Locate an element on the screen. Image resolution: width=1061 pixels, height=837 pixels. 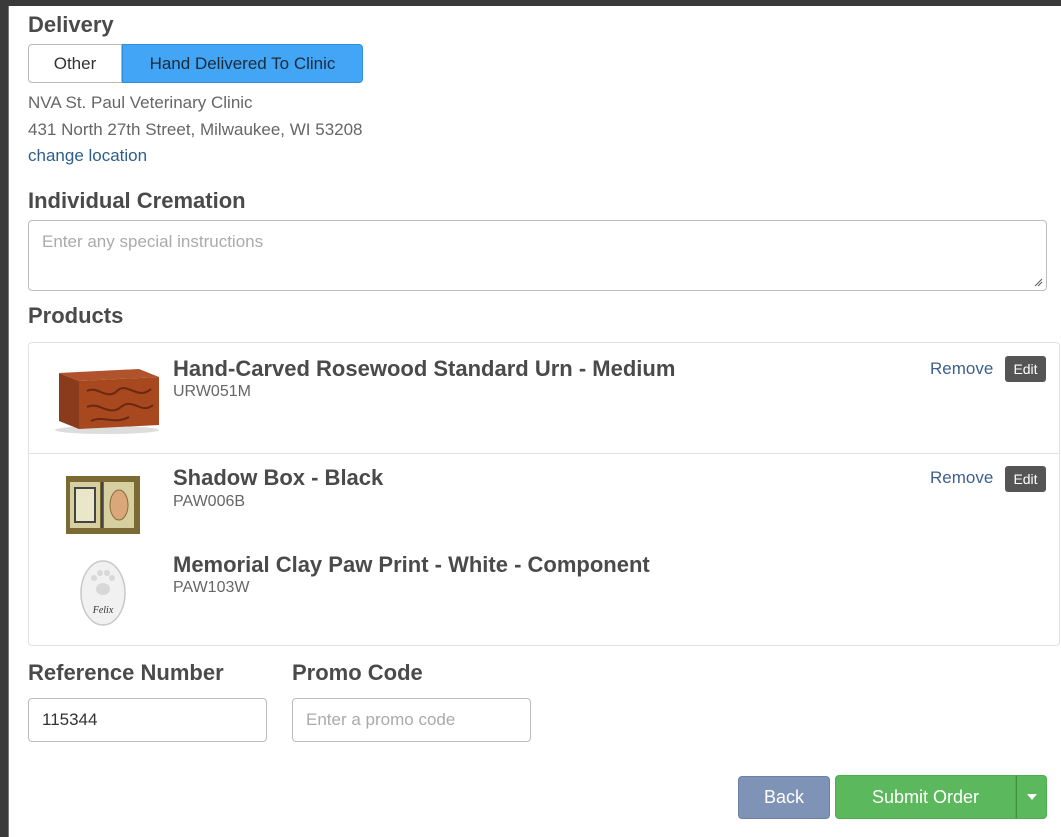
shadow-box-image is located at coordinates (103, 505).